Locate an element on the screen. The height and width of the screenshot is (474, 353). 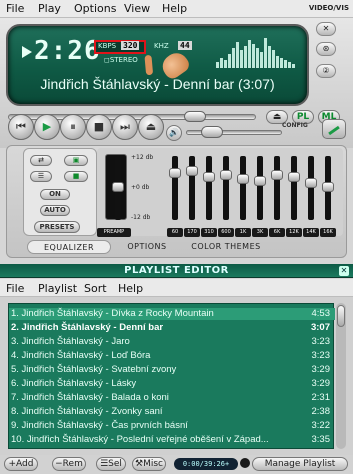
pl-menu-file: File is located at coordinates (15, 288).